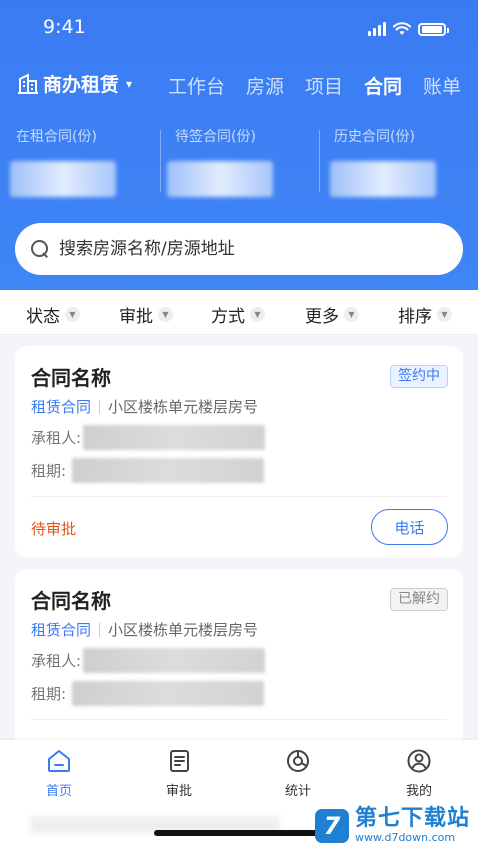 The height and width of the screenshot is (850, 478). What do you see at coordinates (239, 833) in the screenshot?
I see `home-indicator` at bounding box center [239, 833].